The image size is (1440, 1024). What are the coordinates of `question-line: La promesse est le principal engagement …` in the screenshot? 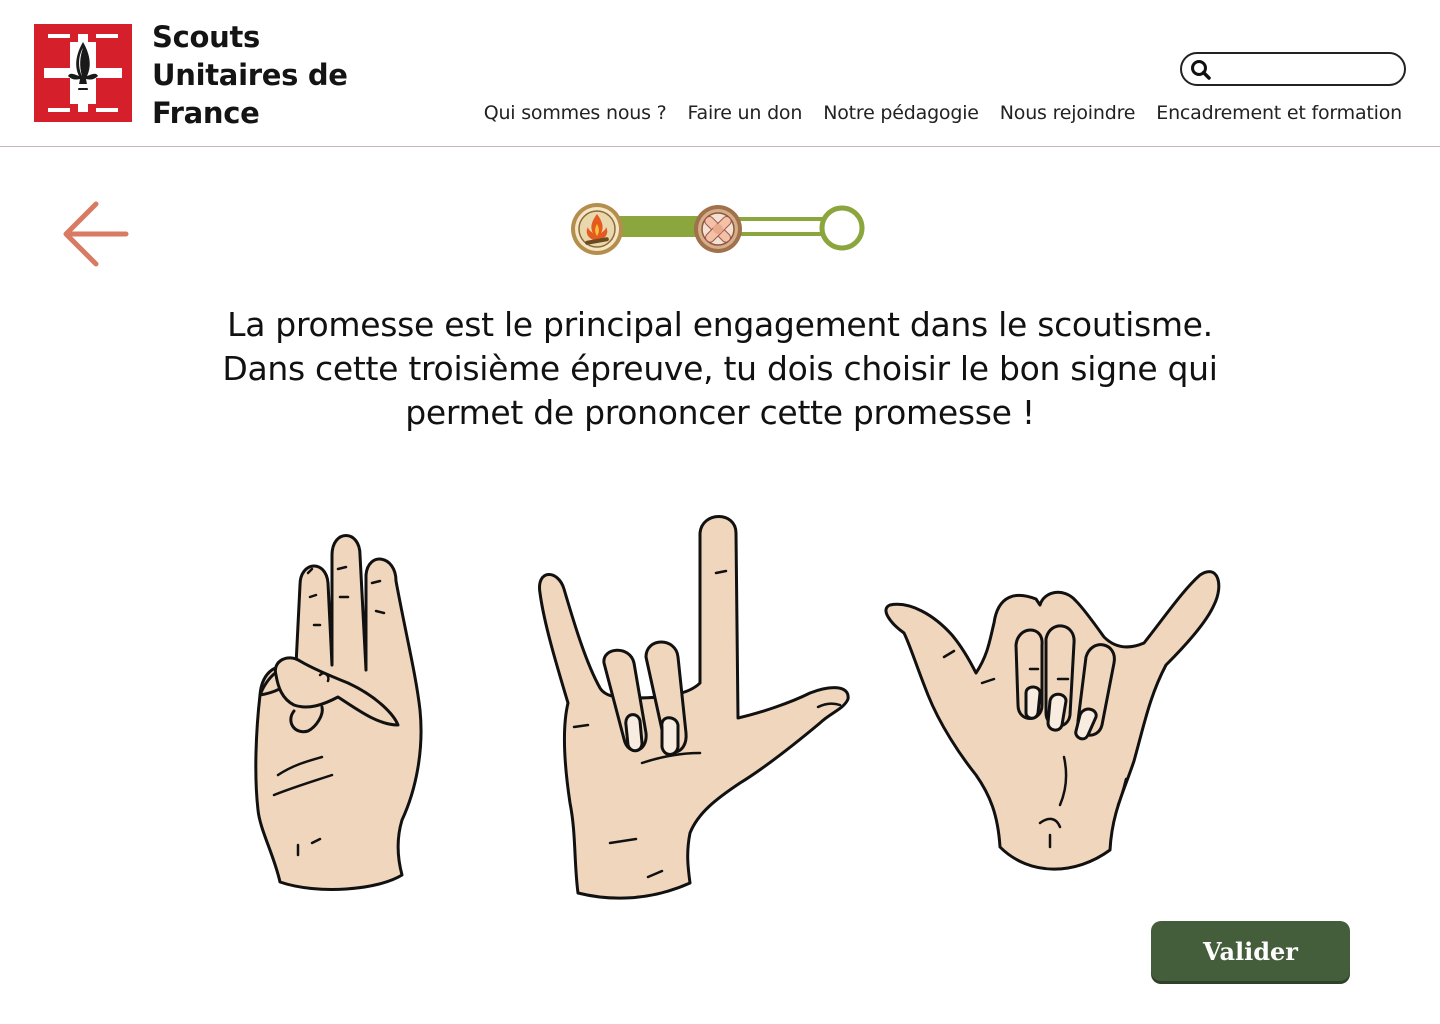 It's located at (720, 324).